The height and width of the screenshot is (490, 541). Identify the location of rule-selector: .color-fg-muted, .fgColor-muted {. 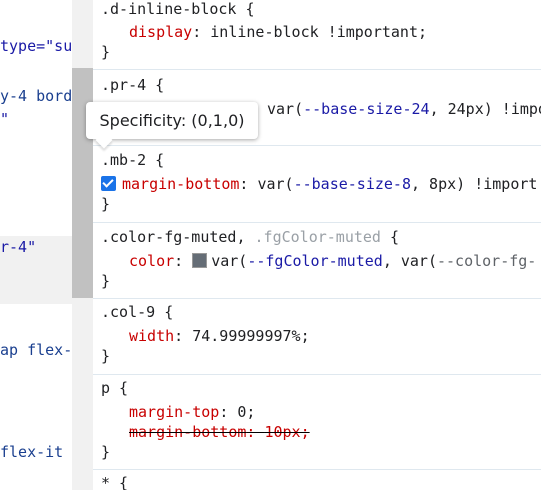
(250, 237).